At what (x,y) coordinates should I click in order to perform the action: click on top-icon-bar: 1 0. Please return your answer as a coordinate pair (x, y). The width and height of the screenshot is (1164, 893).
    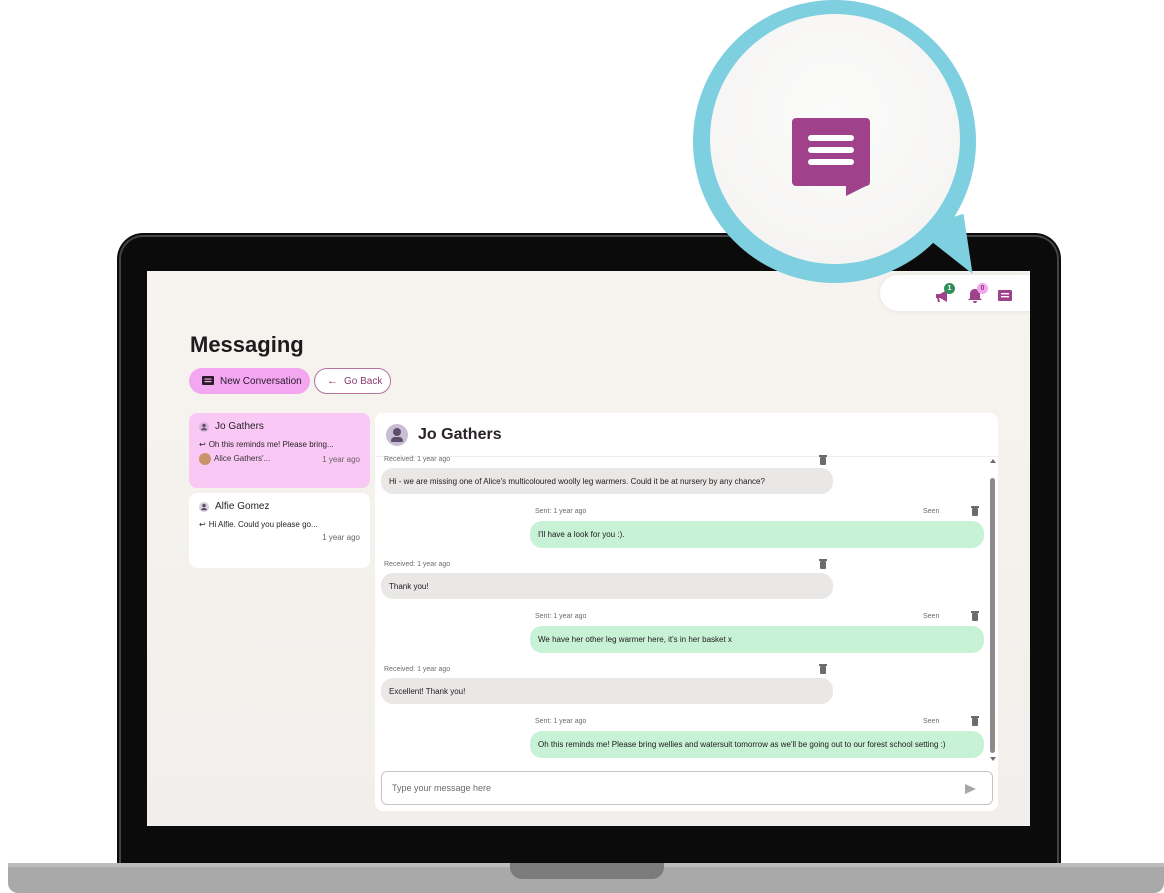
    Looking at the image, I should click on (955, 293).